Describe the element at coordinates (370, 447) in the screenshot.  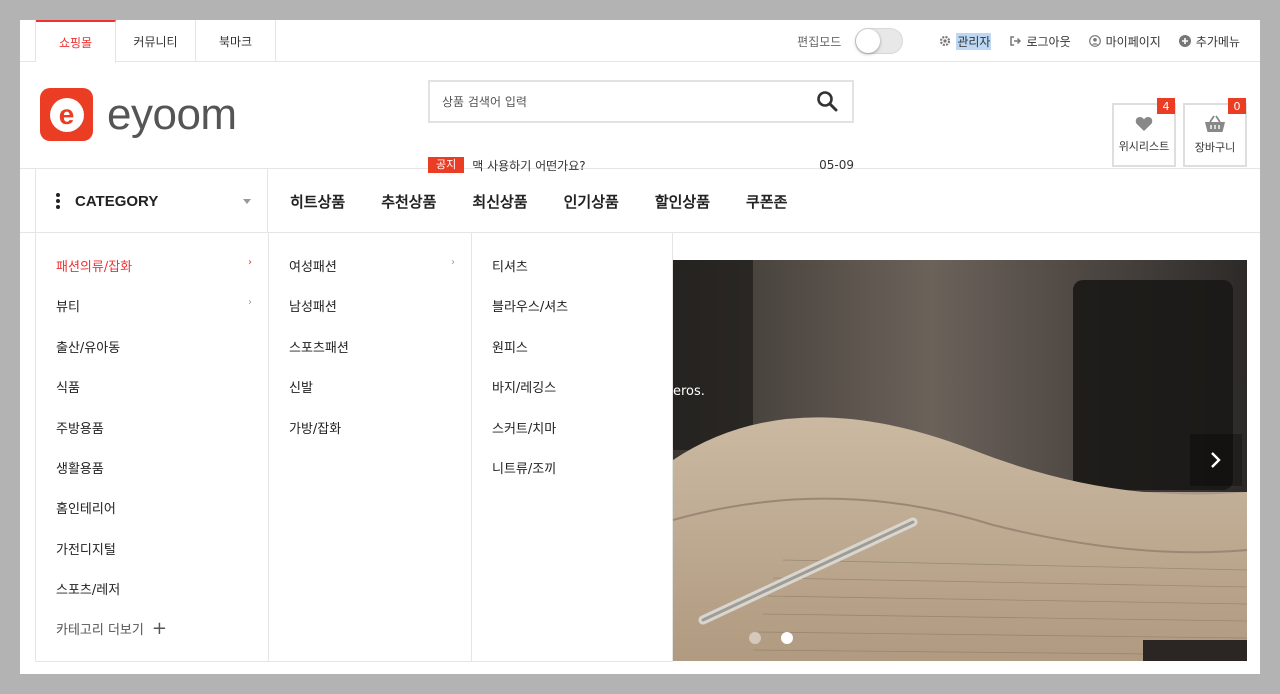
I see `category-level2-list: 여성패션 › 남성패션 스포츠패션 신발 가방/잡화` at that location.